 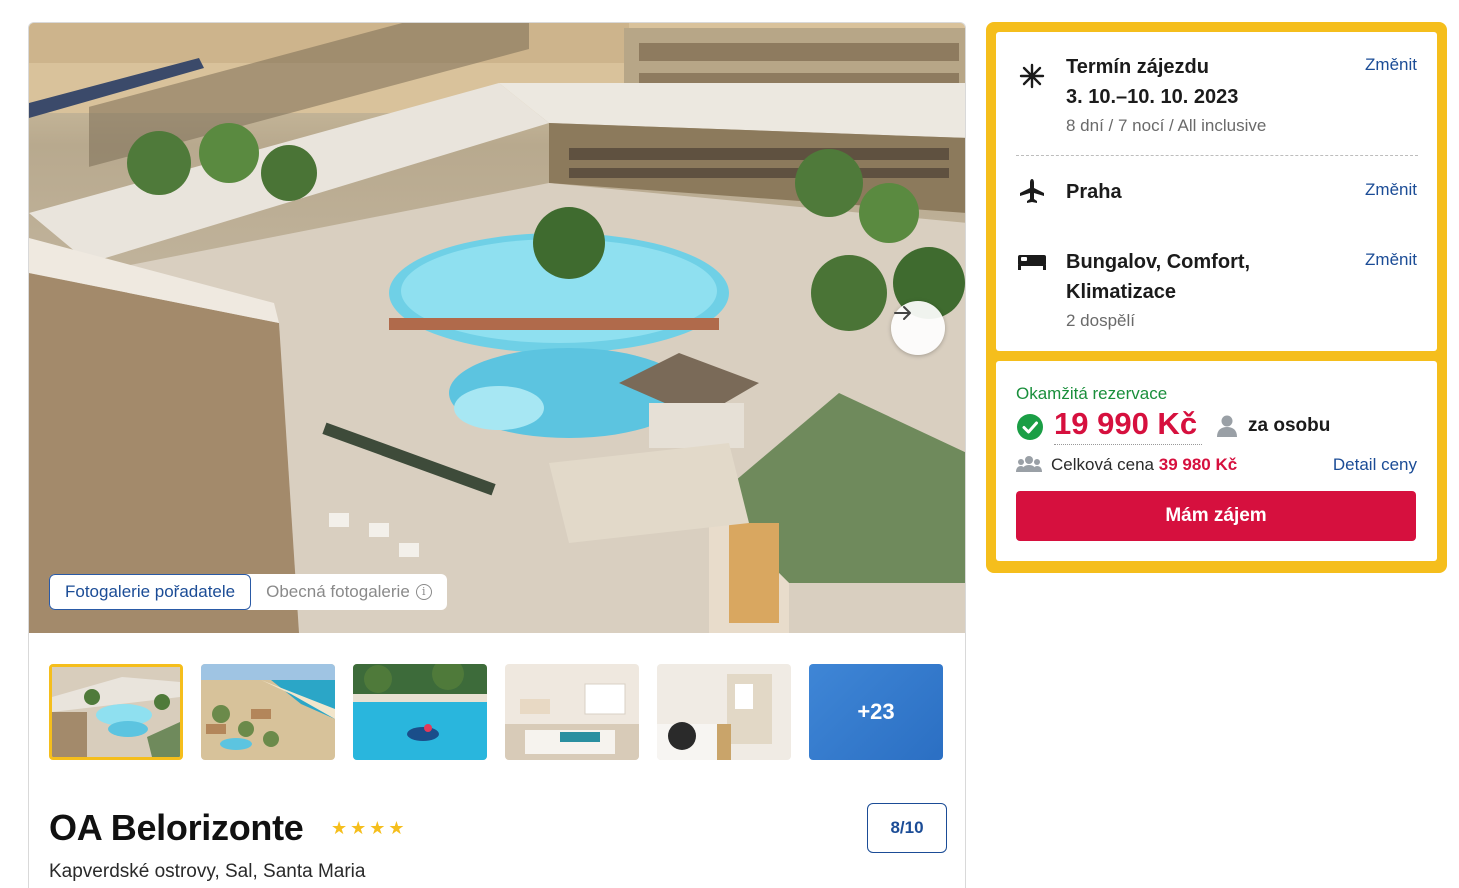 I want to click on hotel-name: OA Belorizonte, so click(x=176, y=827).